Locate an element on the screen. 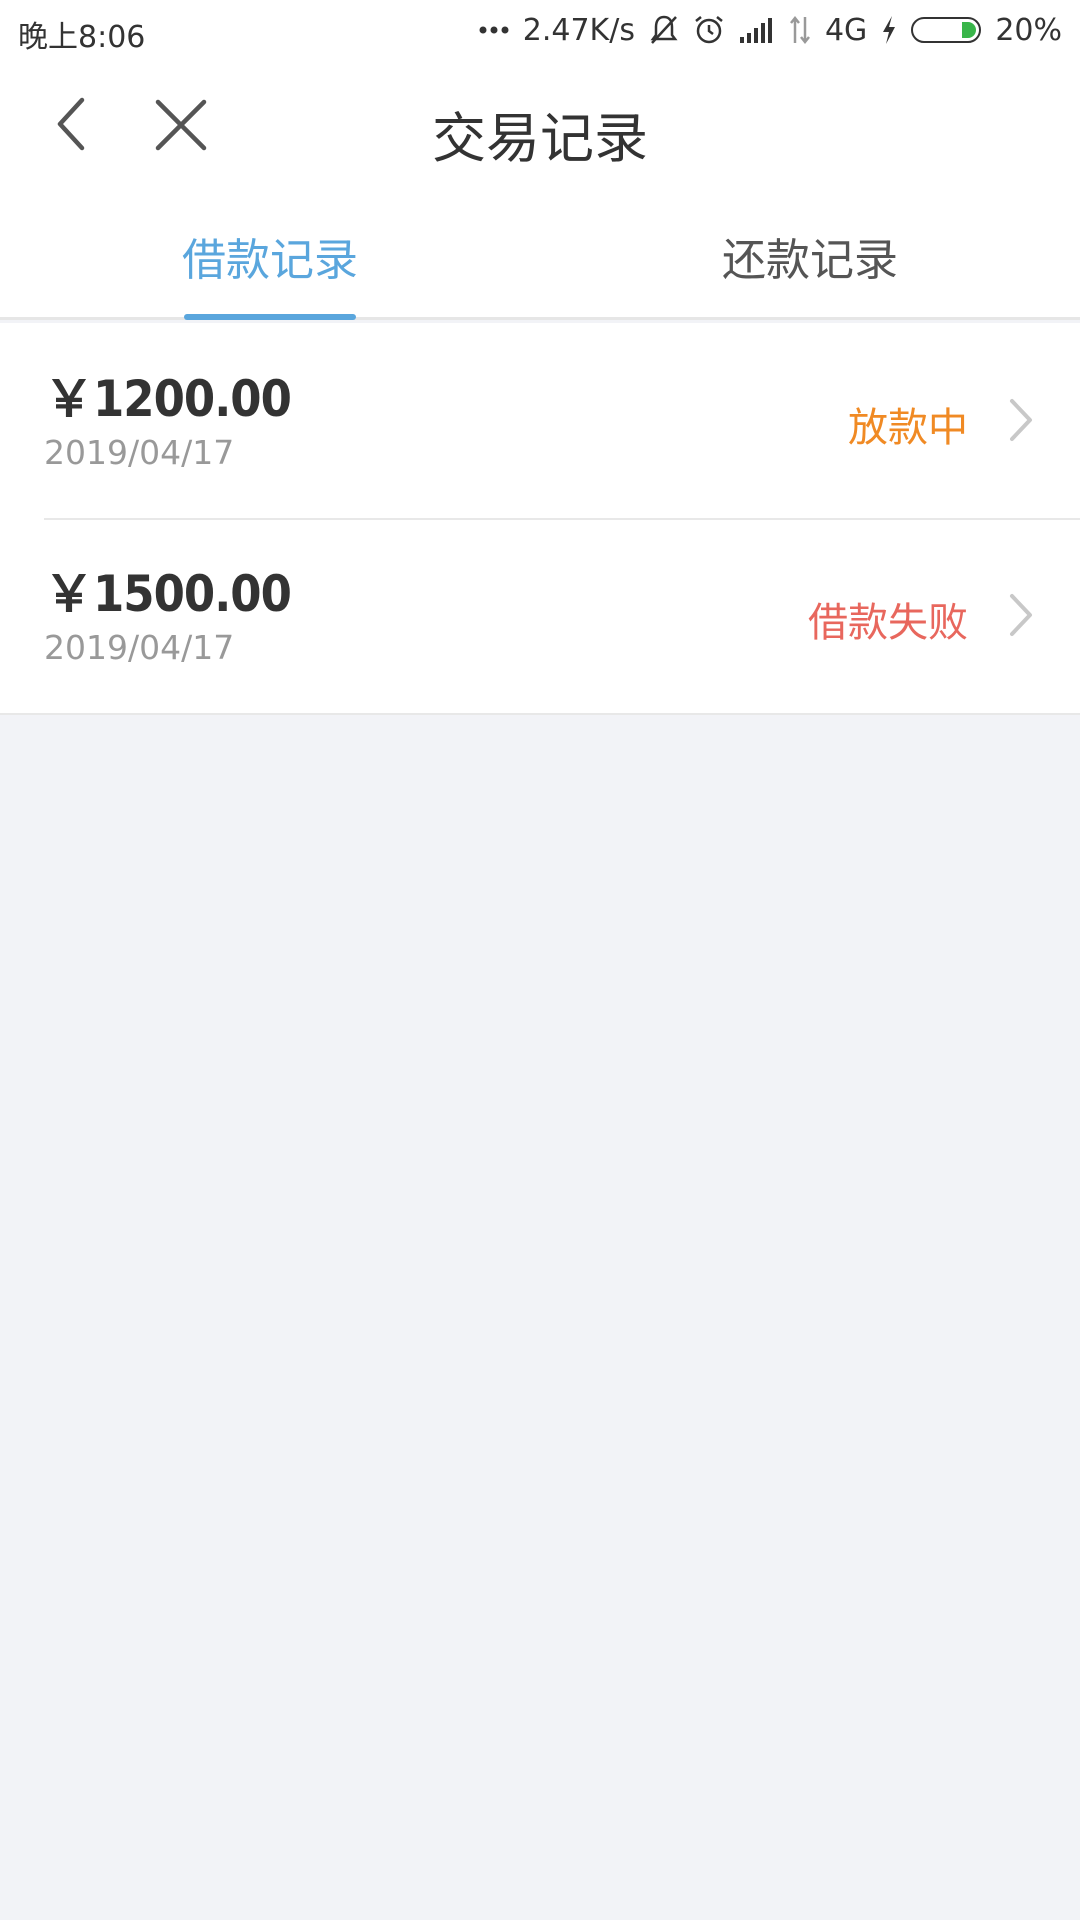 The image size is (1080, 1920). status-icons: 2.47K/s 4G 20% is located at coordinates (770, 30).